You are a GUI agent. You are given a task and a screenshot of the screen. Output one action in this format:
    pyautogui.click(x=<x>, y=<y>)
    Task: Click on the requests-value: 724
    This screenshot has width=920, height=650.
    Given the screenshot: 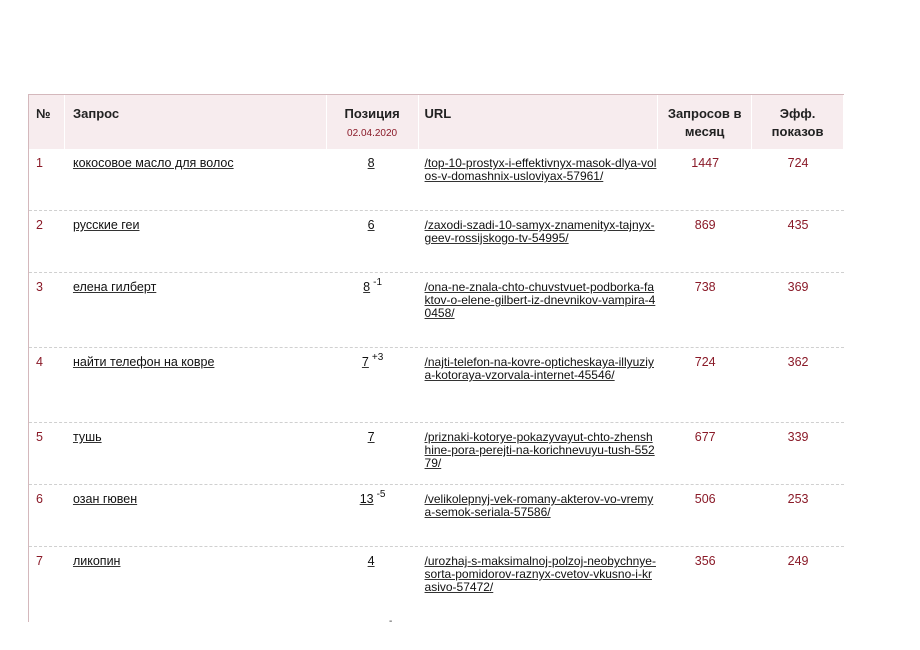 What is the action you would take?
    pyautogui.click(x=705, y=362)
    